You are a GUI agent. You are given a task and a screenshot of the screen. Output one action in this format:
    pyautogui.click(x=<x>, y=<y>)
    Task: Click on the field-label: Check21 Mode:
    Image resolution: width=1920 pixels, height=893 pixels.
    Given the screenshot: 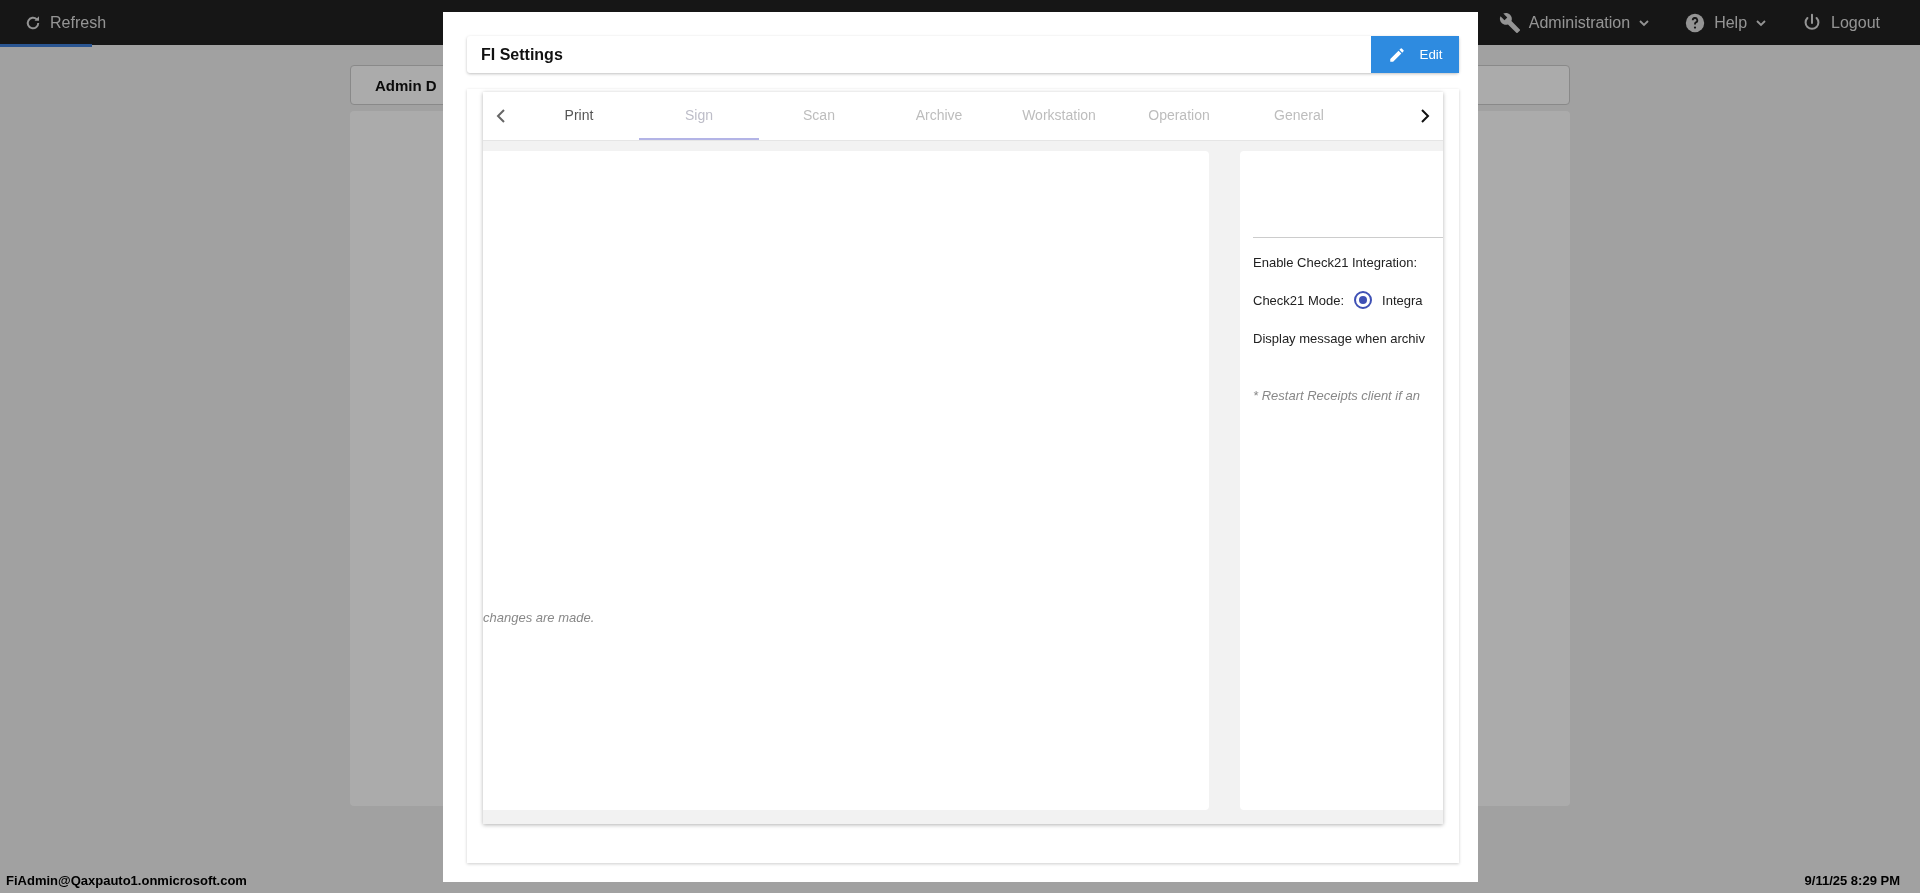 What is the action you would take?
    pyautogui.click(x=1299, y=300)
    